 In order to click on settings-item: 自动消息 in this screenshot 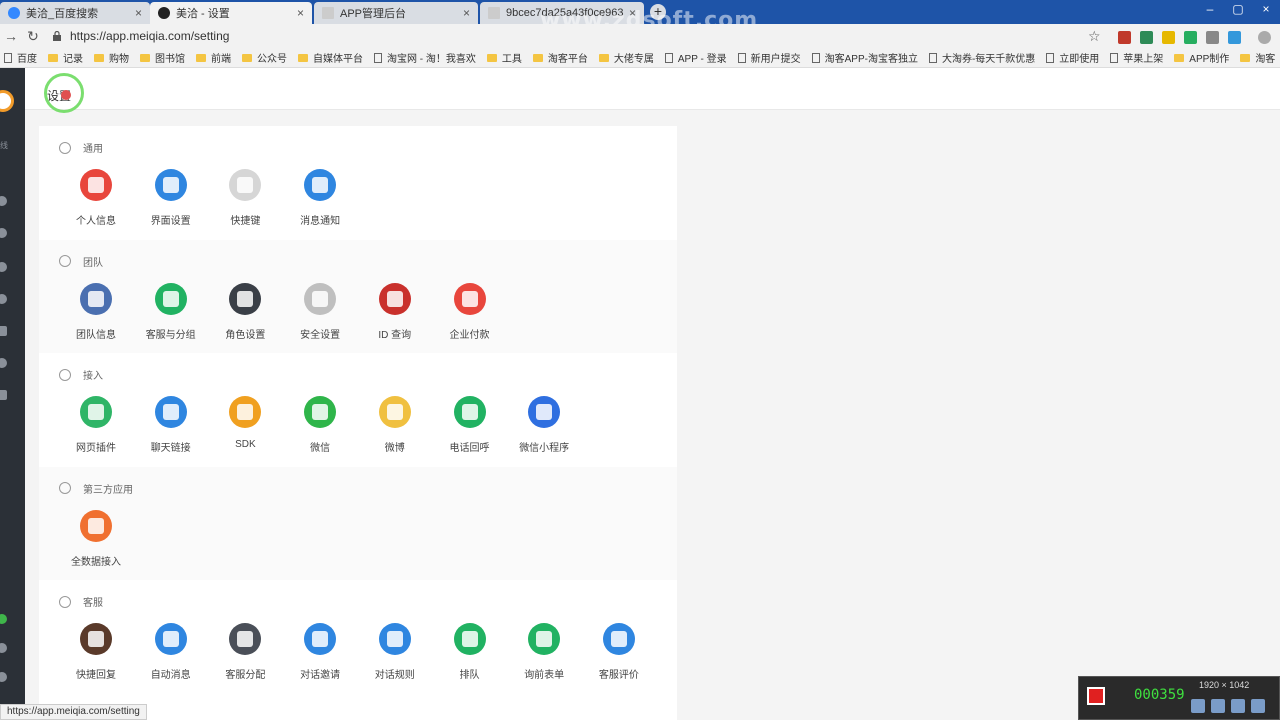, I will do `click(171, 652)`.